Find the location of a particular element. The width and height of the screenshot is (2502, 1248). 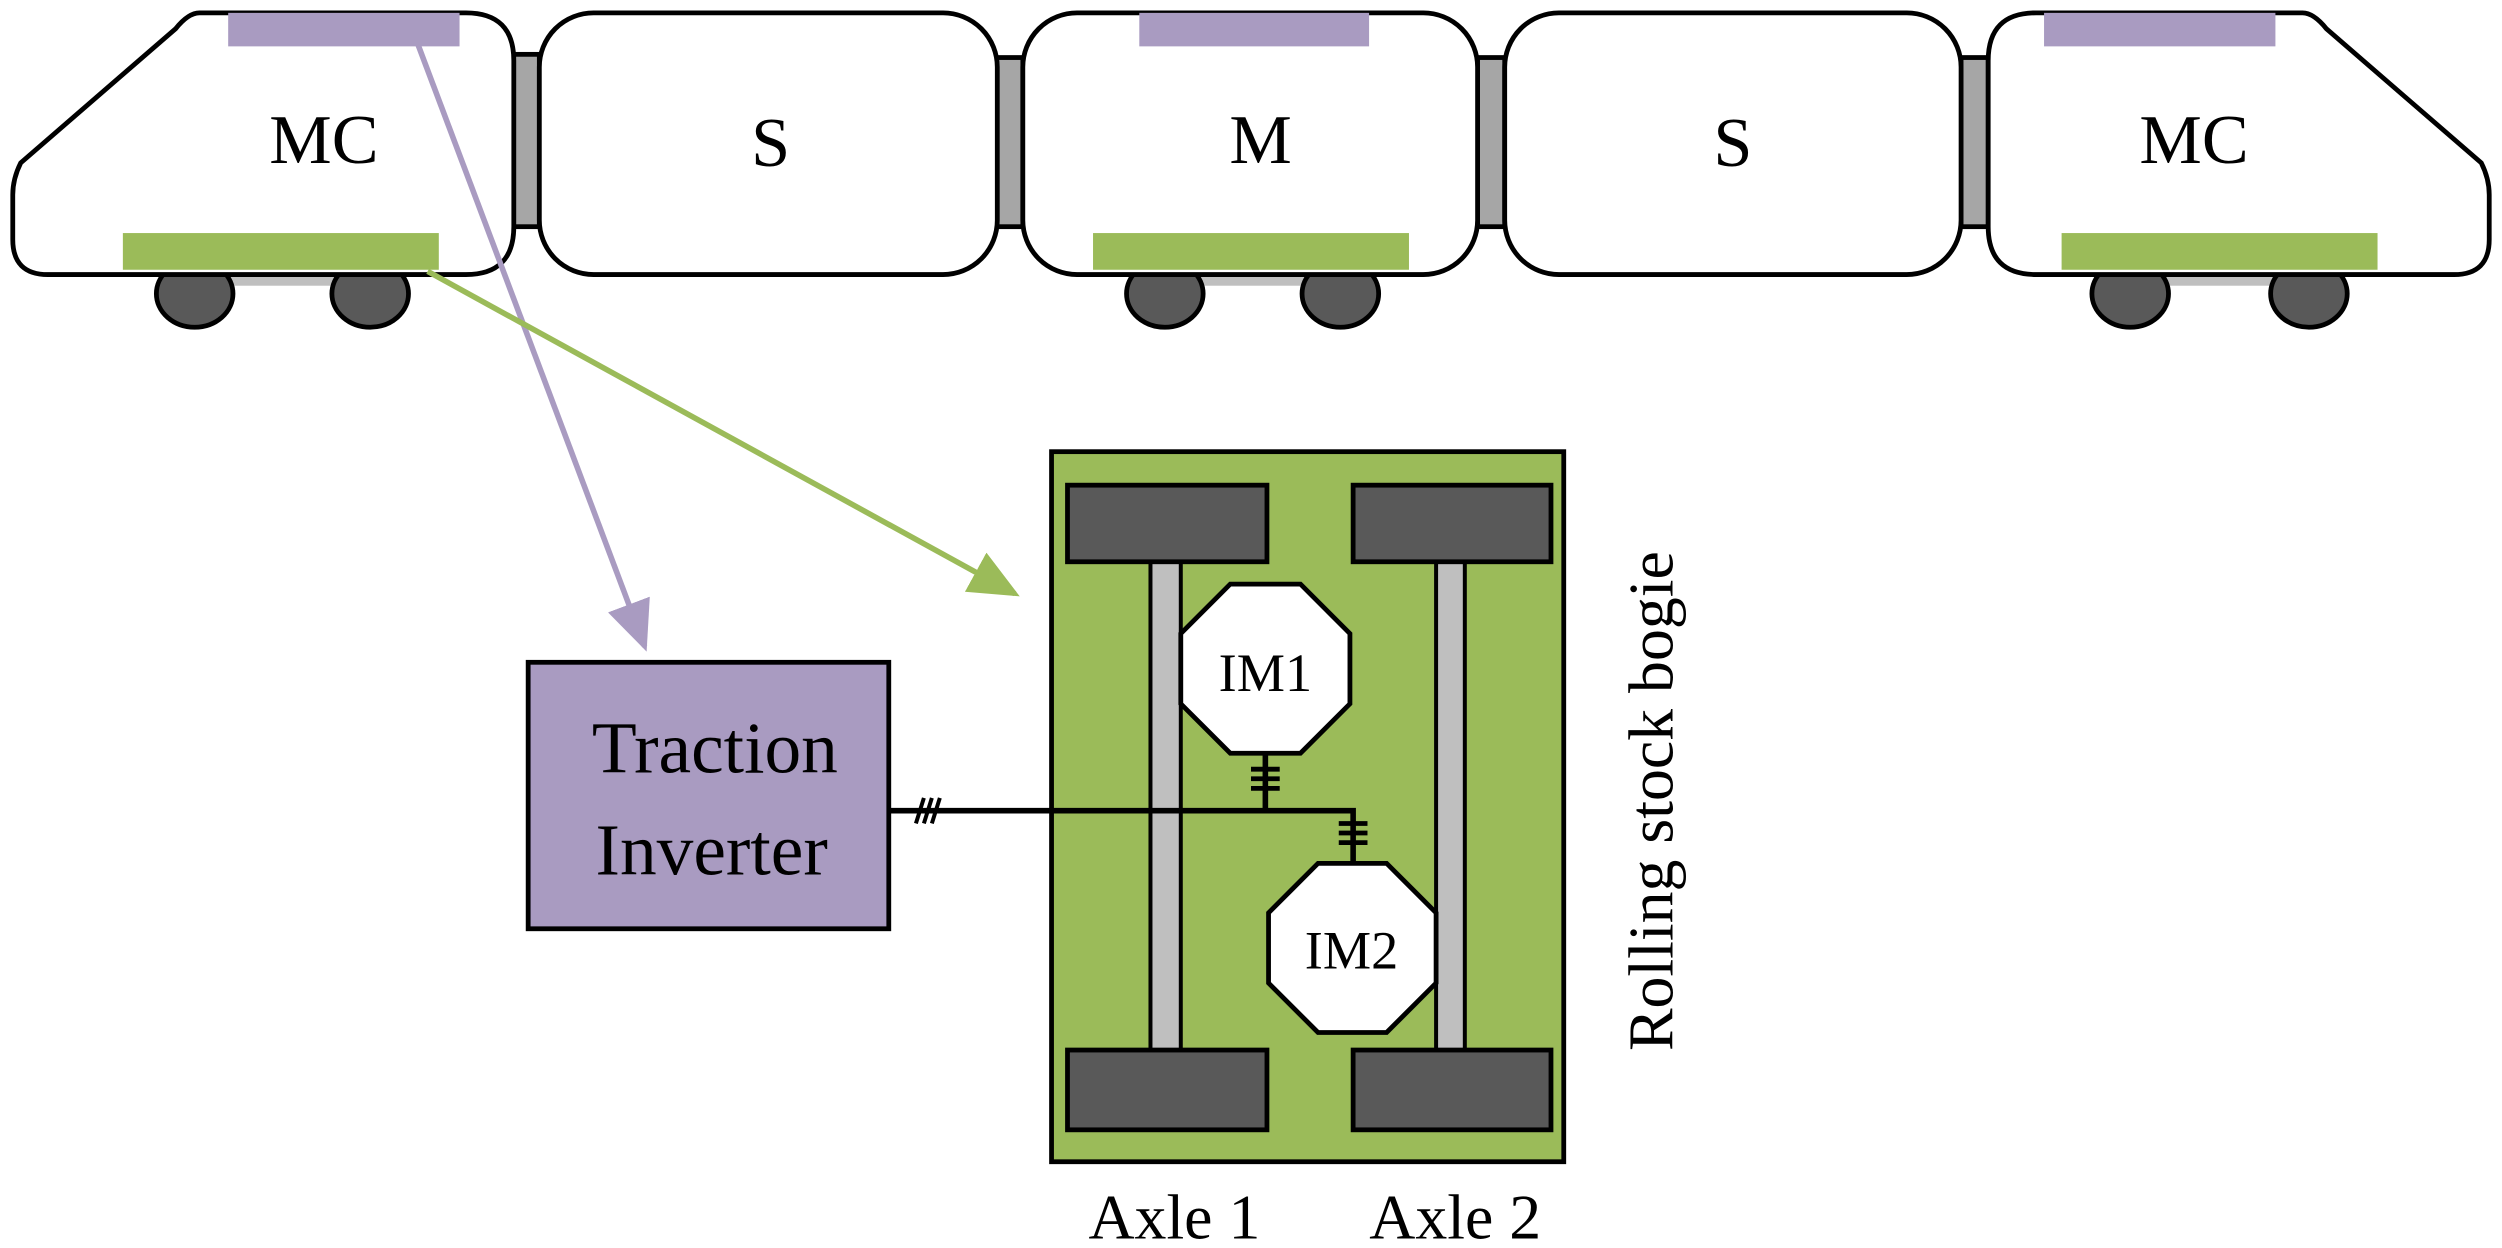

bogie-arrow is located at coordinates (723, 432).